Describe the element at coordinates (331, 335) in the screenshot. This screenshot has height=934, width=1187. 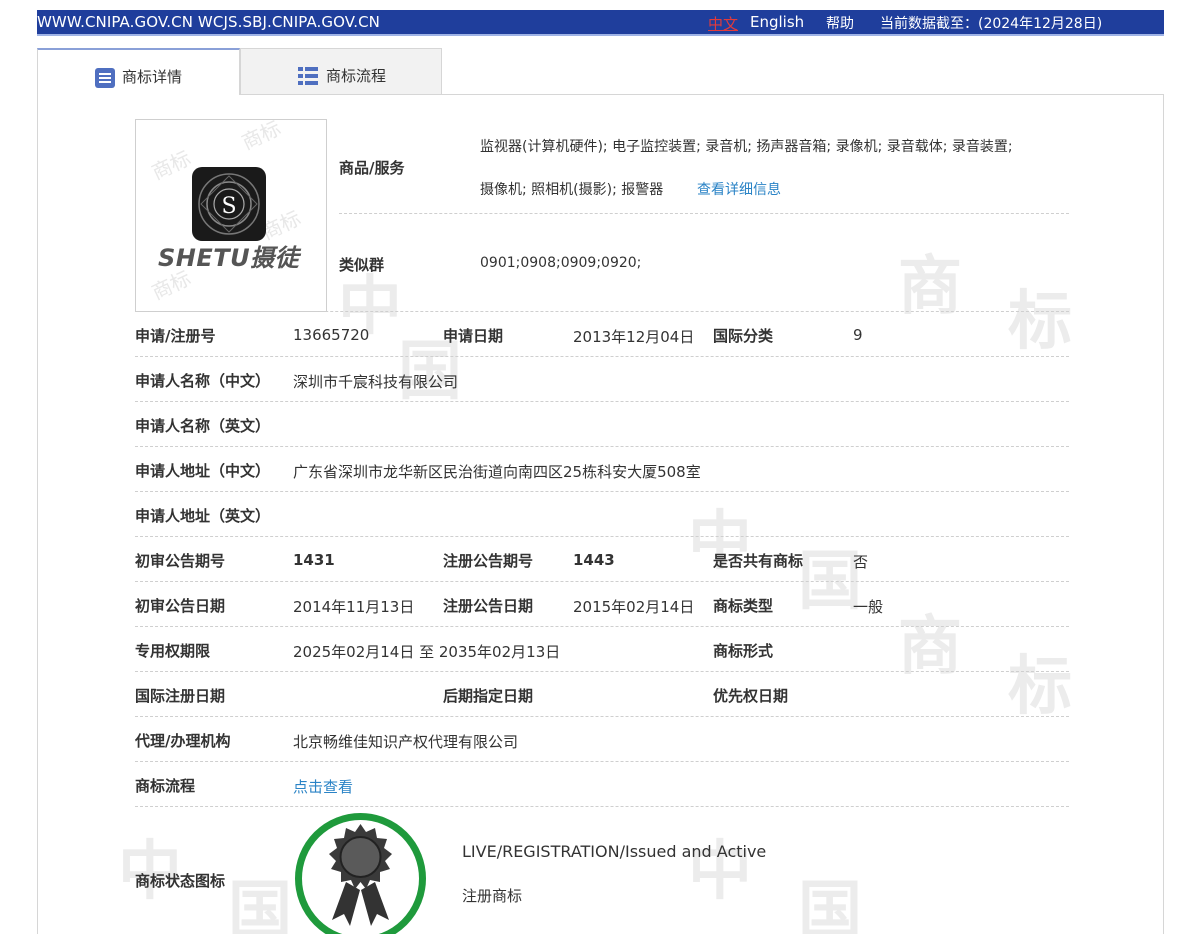
I see `reg-no-value: 13665720` at that location.